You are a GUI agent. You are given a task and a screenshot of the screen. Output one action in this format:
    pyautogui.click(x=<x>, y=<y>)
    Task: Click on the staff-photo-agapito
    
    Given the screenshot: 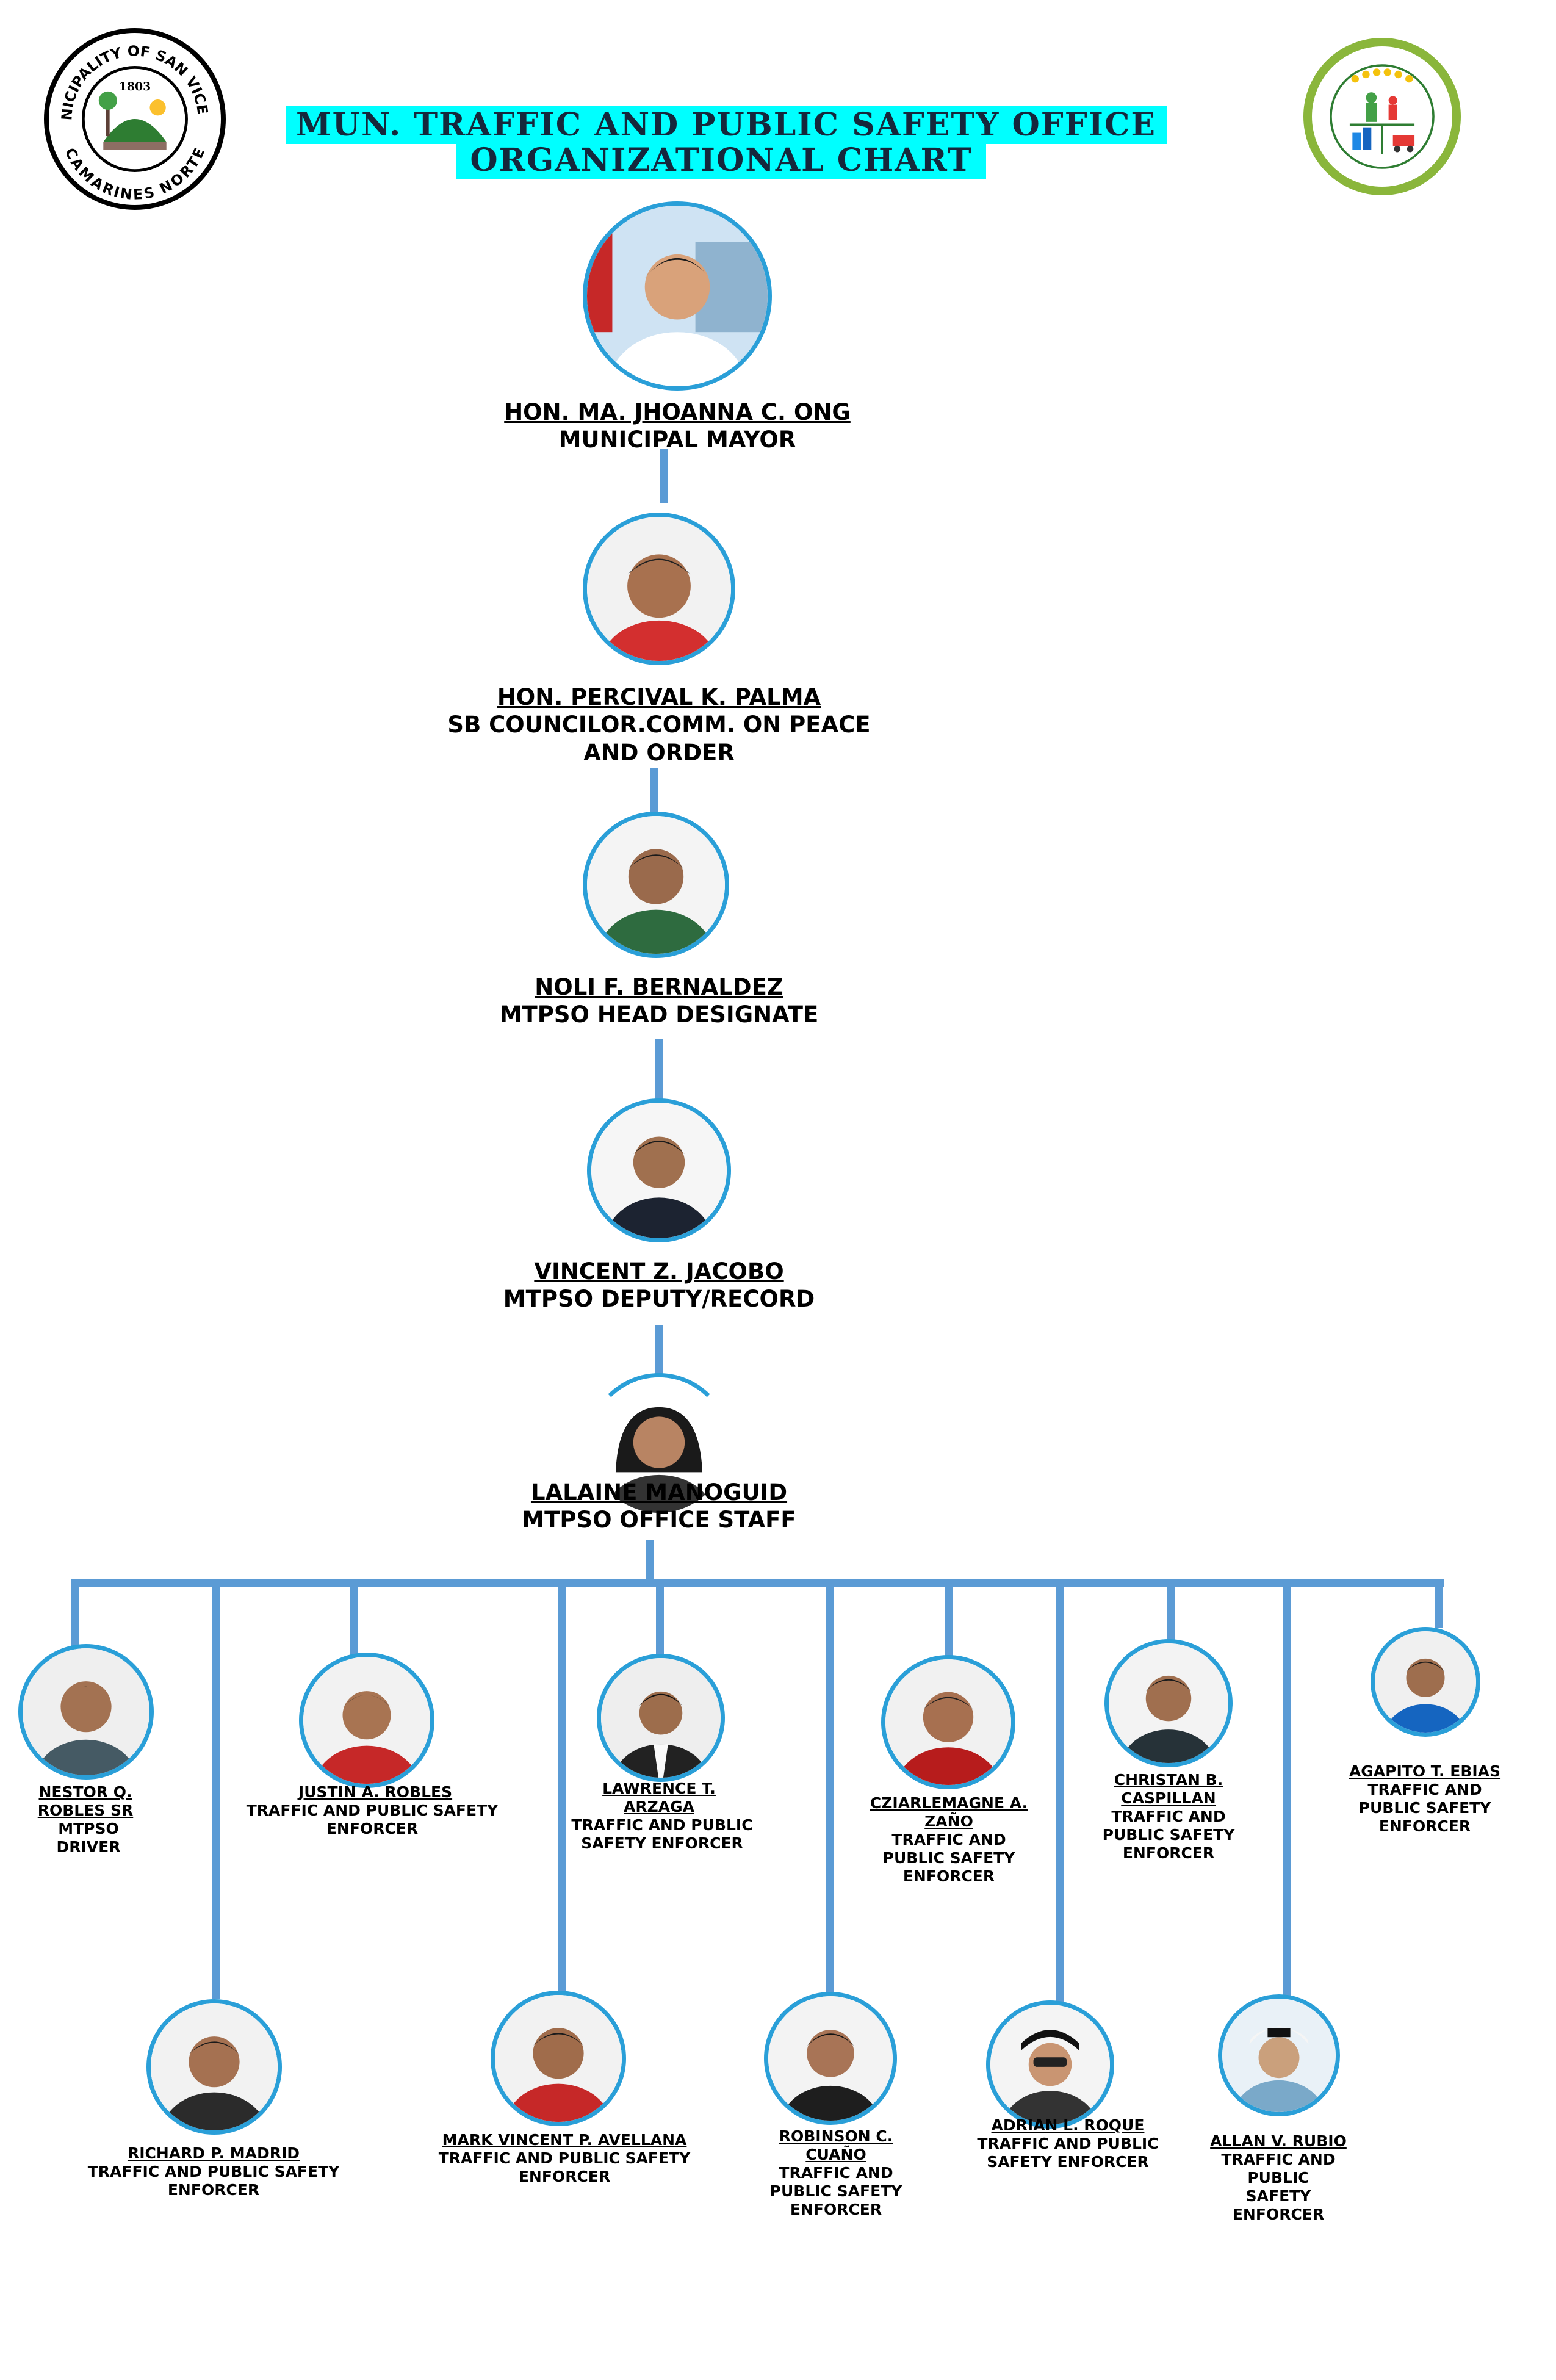 What is the action you would take?
    pyautogui.click(x=1425, y=1682)
    